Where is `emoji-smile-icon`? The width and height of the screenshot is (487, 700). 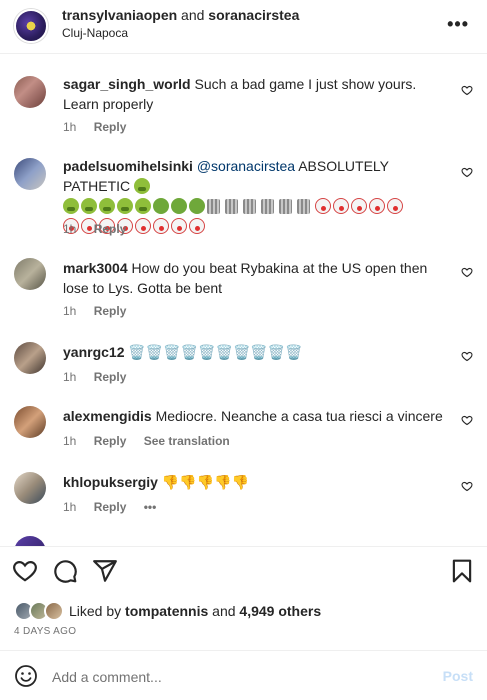 emoji-smile-icon is located at coordinates (26, 676).